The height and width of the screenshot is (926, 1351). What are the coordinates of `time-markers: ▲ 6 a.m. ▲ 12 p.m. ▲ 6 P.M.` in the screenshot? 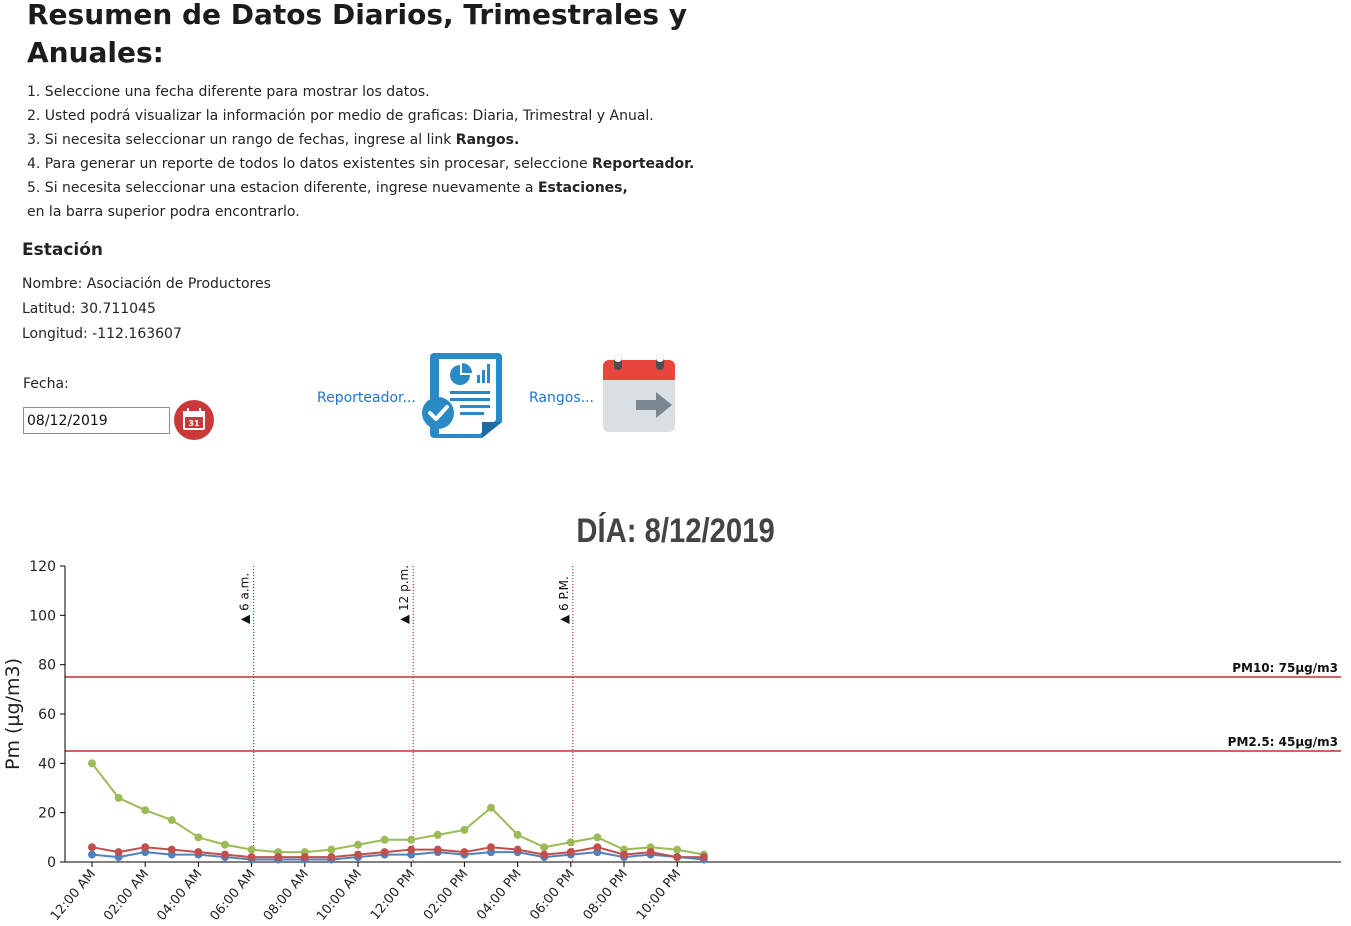 It's located at (406, 713).